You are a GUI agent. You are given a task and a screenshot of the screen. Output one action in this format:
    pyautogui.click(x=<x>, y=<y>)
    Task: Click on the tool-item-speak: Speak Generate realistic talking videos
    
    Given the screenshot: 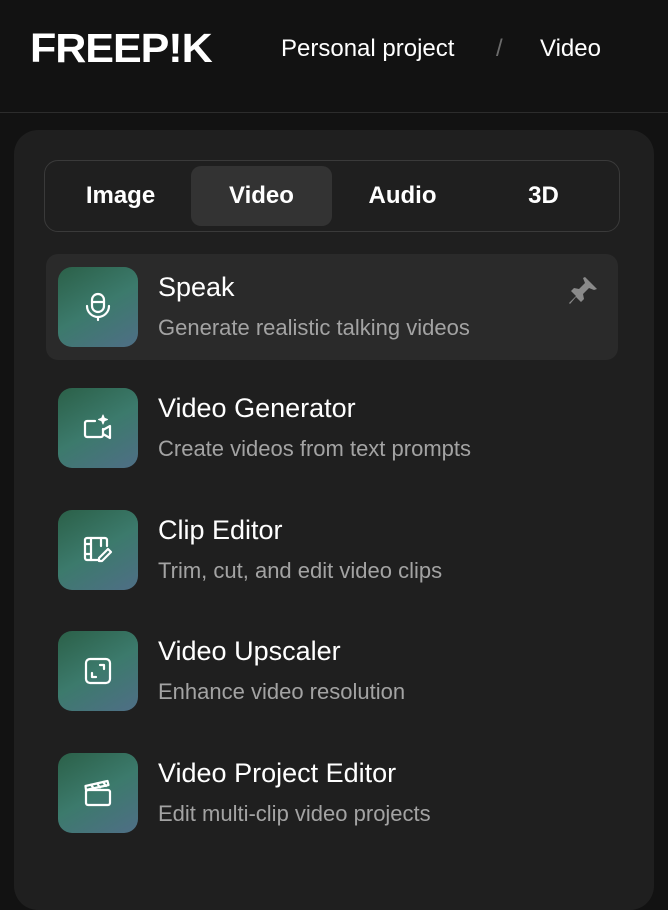 What is the action you would take?
    pyautogui.click(x=332, y=307)
    